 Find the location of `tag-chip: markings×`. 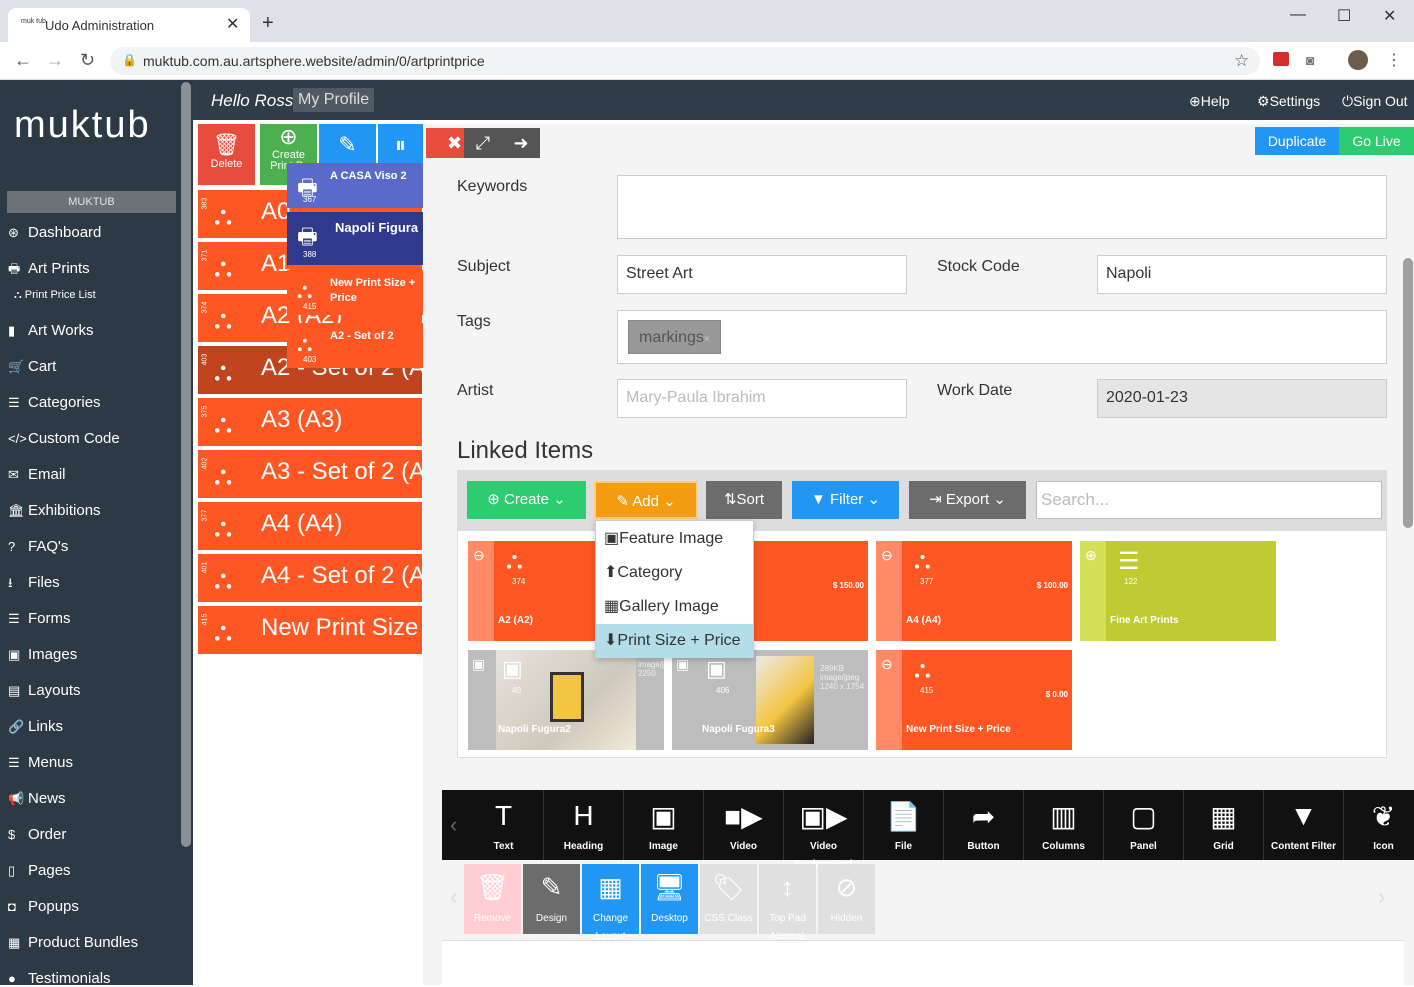

tag-chip: markings× is located at coordinates (674, 337).